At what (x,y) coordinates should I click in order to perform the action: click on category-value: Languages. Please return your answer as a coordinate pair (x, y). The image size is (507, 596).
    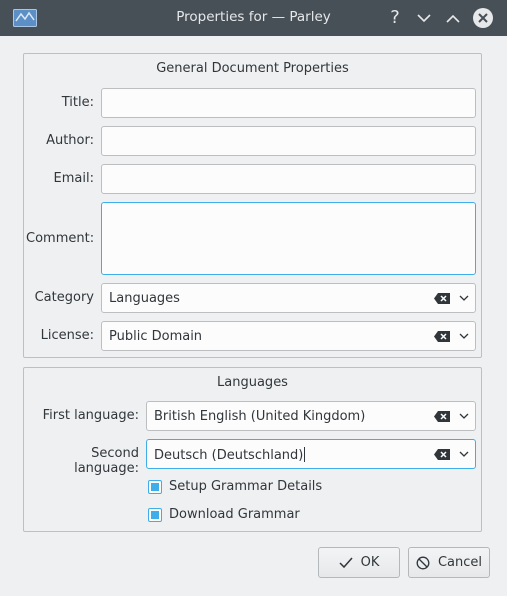
    Looking at the image, I should click on (144, 298).